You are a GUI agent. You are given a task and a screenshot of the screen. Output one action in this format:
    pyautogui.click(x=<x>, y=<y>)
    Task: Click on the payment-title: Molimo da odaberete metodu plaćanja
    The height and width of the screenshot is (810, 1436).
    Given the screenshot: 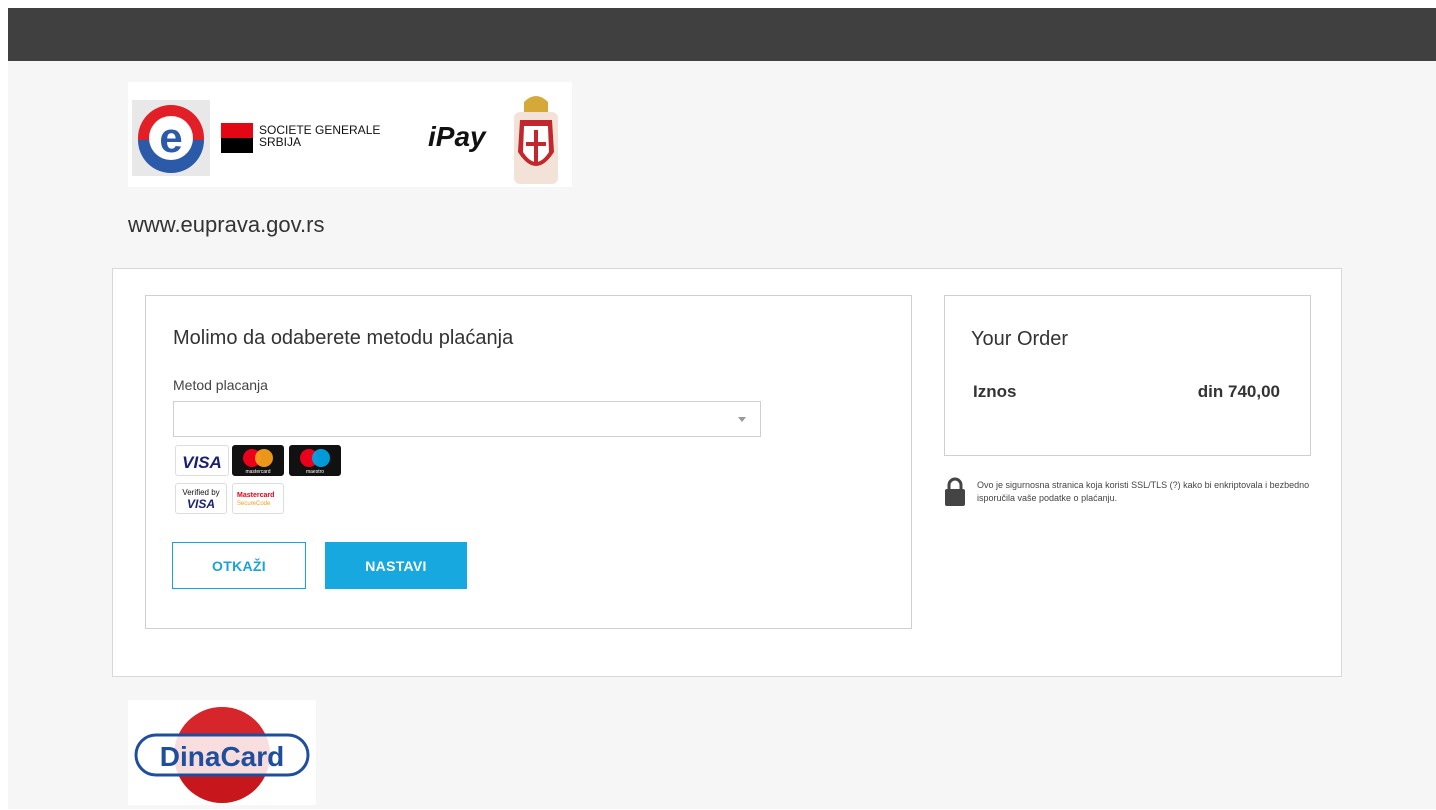 What is the action you would take?
    pyautogui.click(x=343, y=338)
    